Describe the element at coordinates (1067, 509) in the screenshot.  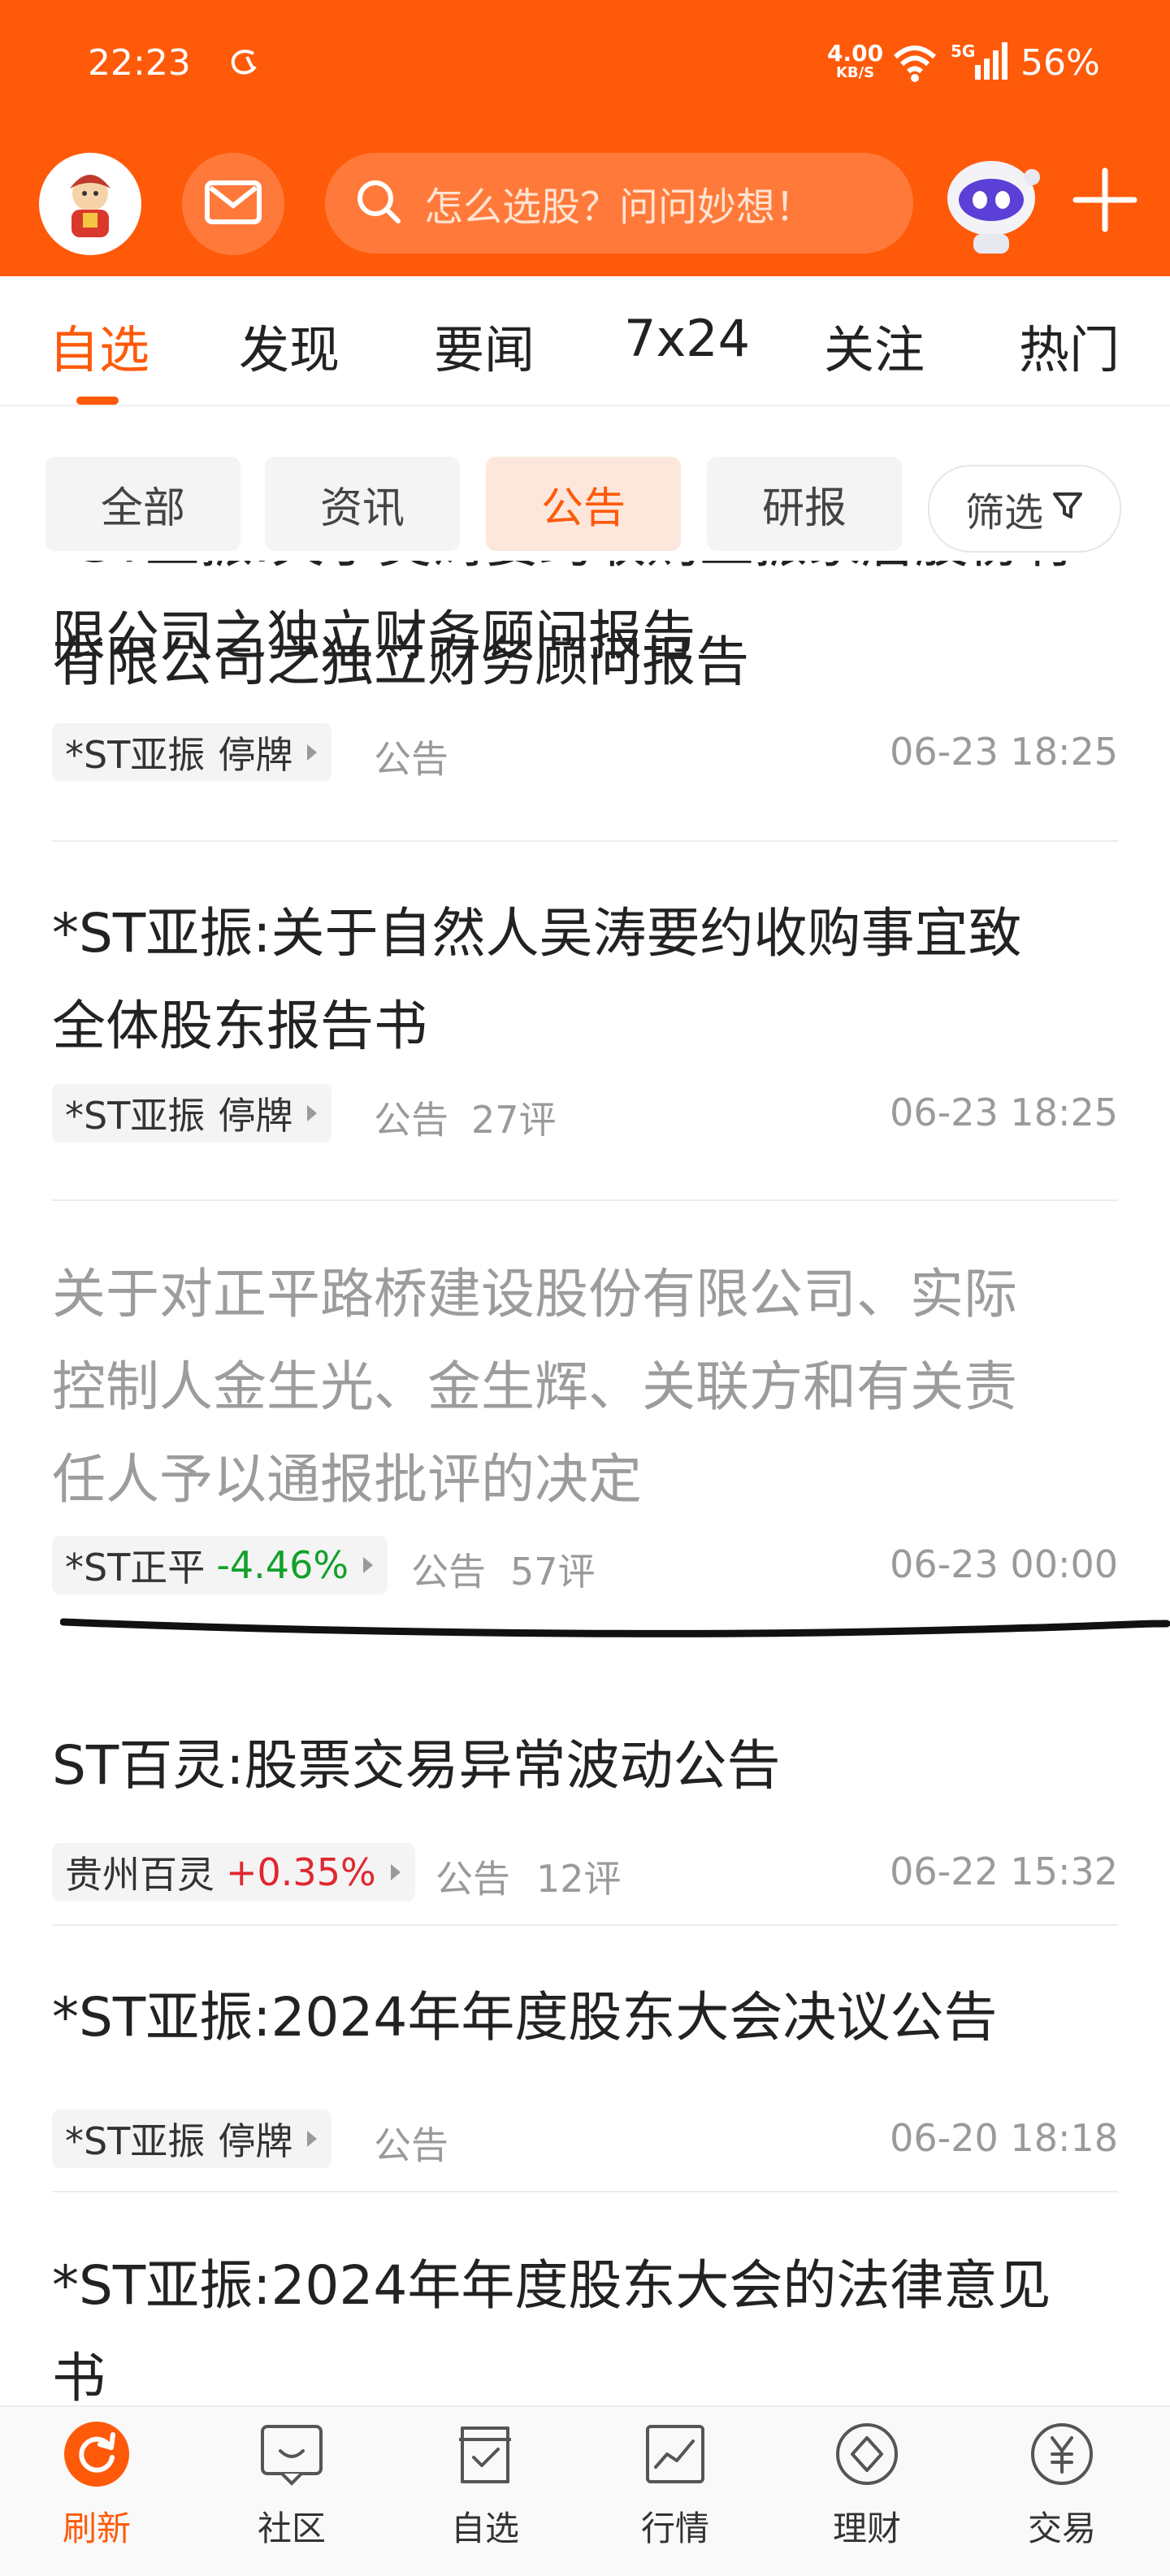
I see `funnel-icon` at that location.